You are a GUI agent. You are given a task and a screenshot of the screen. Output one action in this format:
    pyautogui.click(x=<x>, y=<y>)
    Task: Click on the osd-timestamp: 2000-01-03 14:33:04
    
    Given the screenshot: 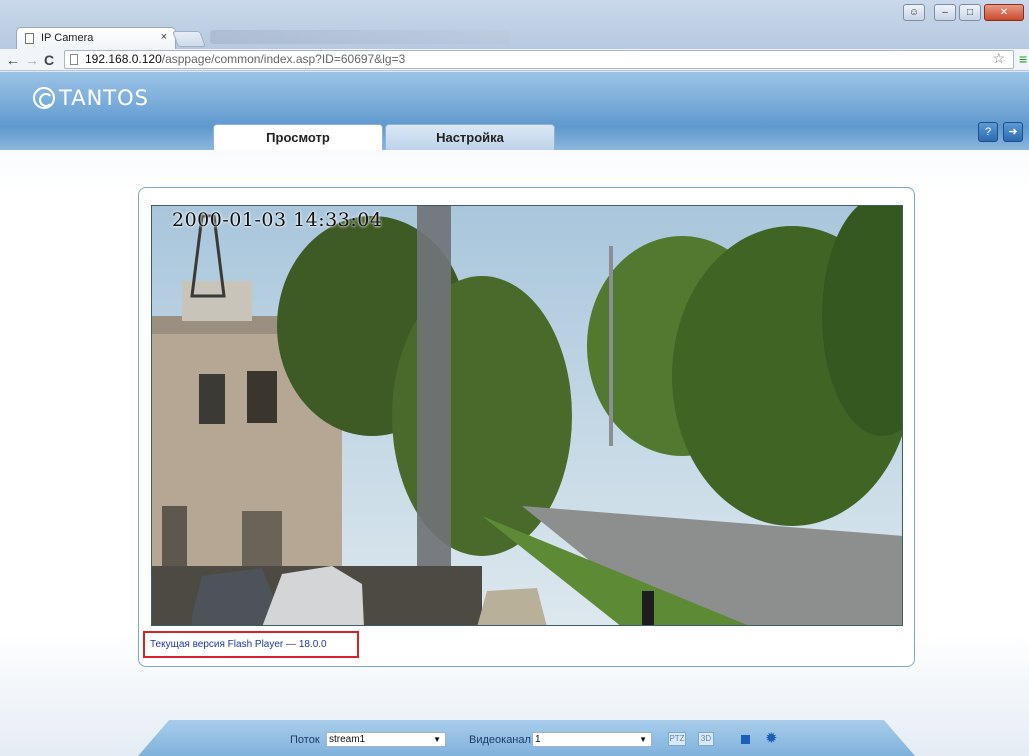 What is the action you would take?
    pyautogui.click(x=277, y=220)
    